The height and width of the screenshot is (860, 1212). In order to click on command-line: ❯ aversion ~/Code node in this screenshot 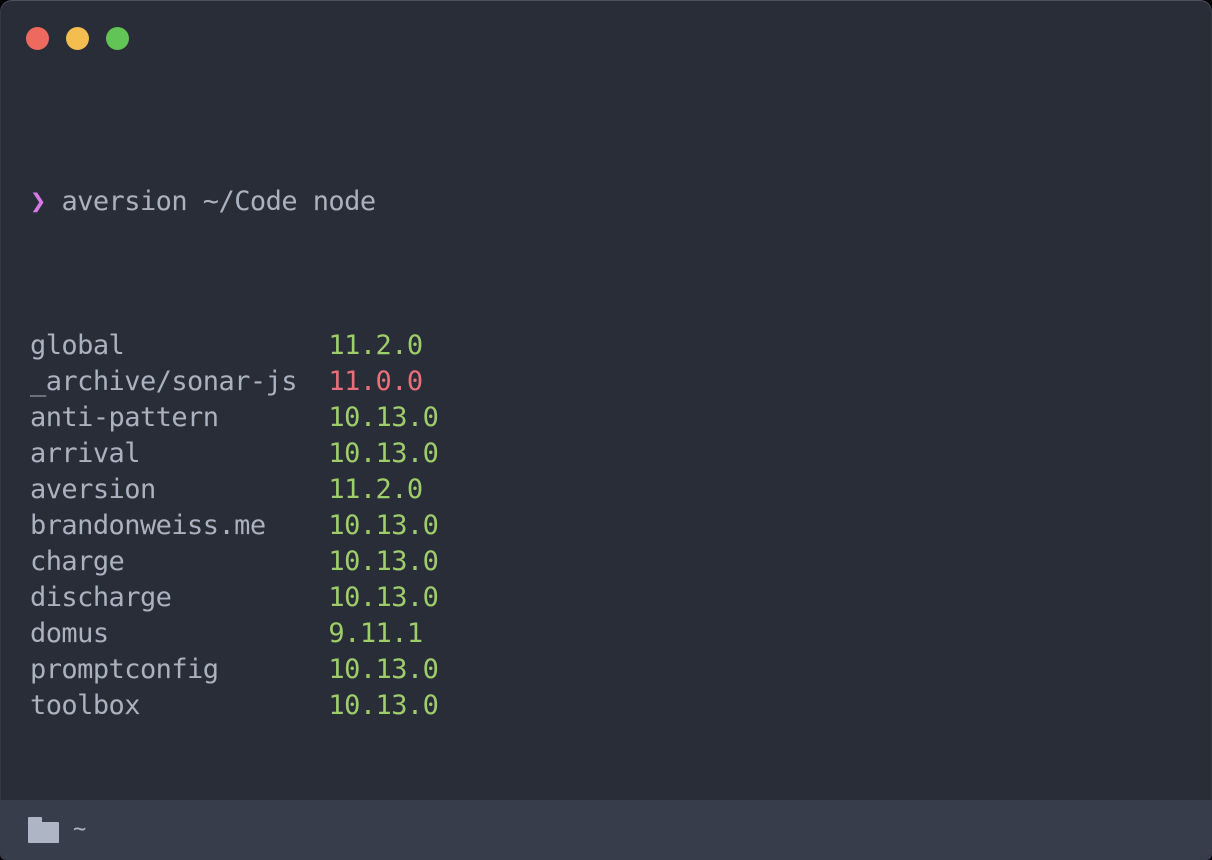, I will do `click(606, 202)`.